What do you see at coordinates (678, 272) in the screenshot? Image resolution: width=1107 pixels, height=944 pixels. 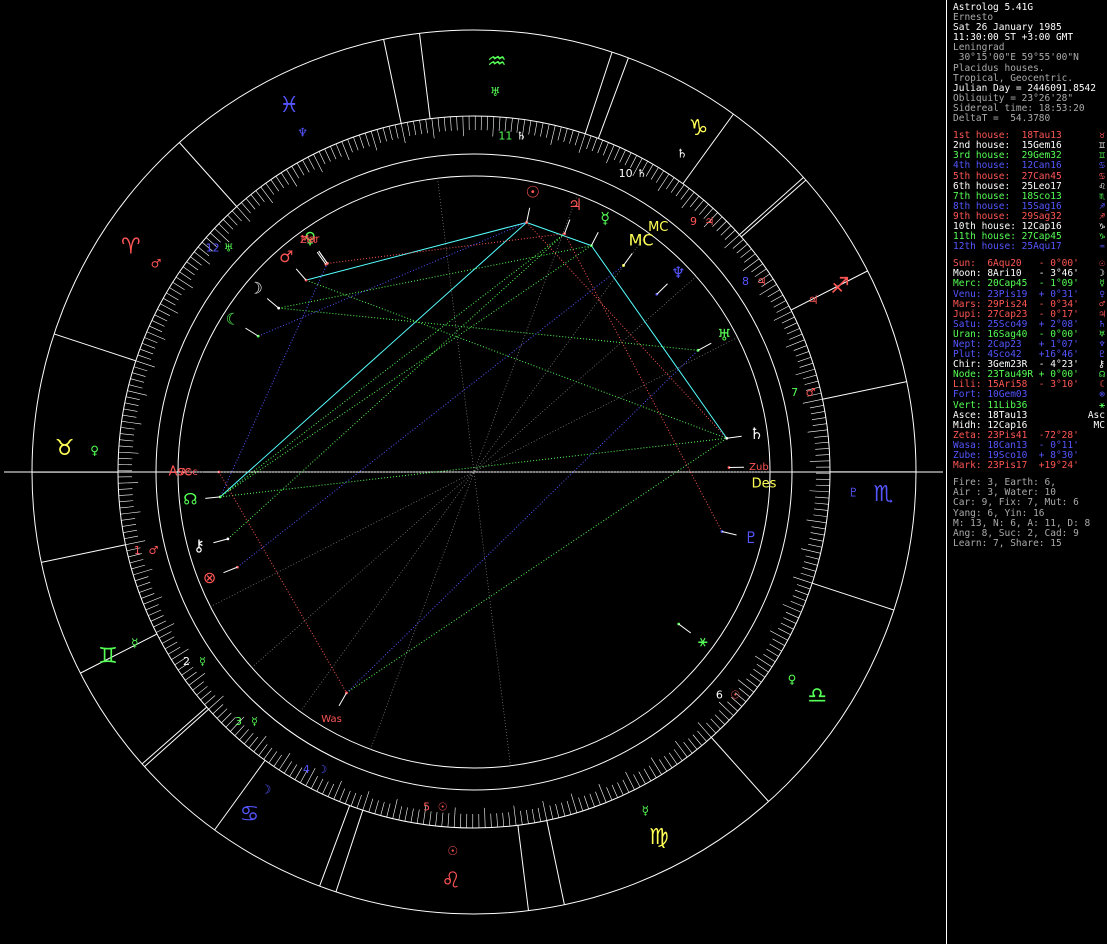 I see `nept-icon: ♆` at bounding box center [678, 272].